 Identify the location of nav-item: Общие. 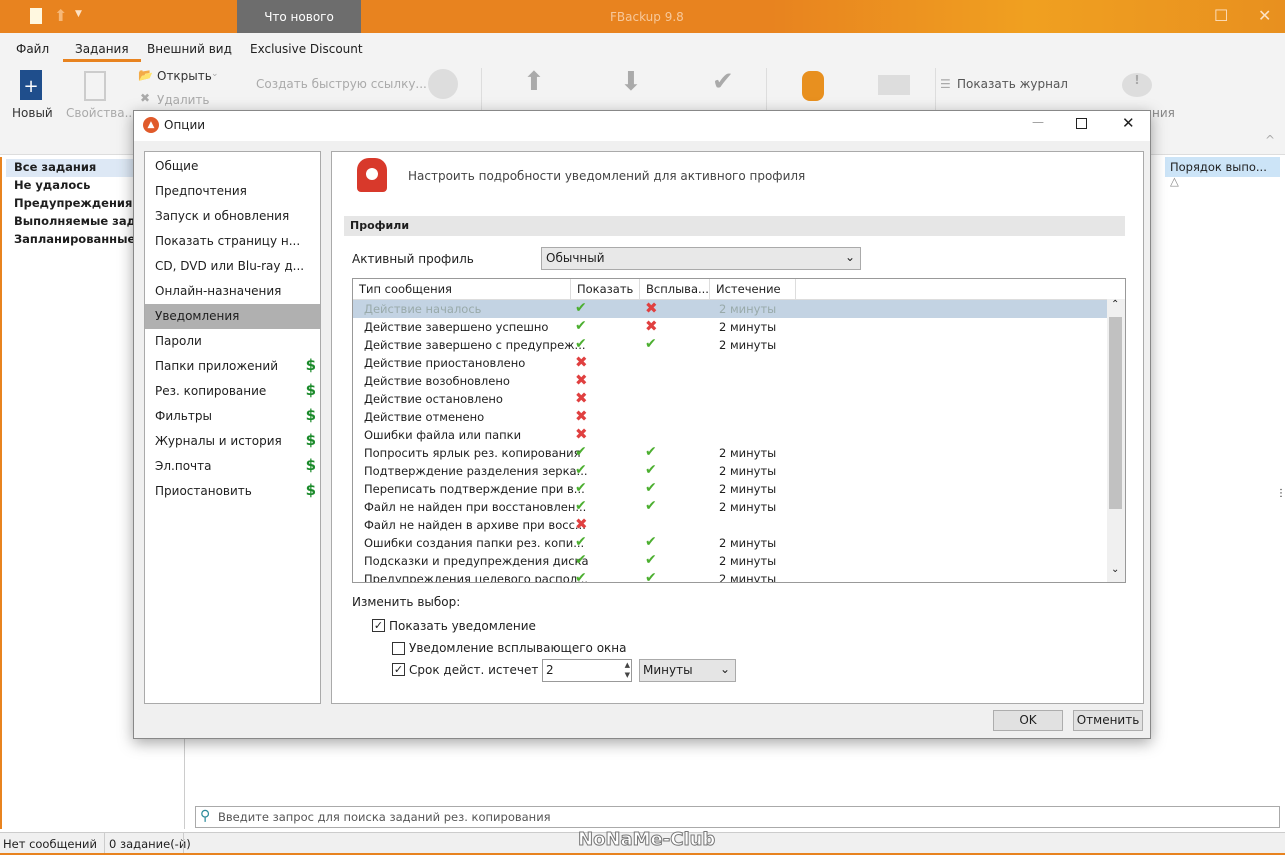
(232, 166).